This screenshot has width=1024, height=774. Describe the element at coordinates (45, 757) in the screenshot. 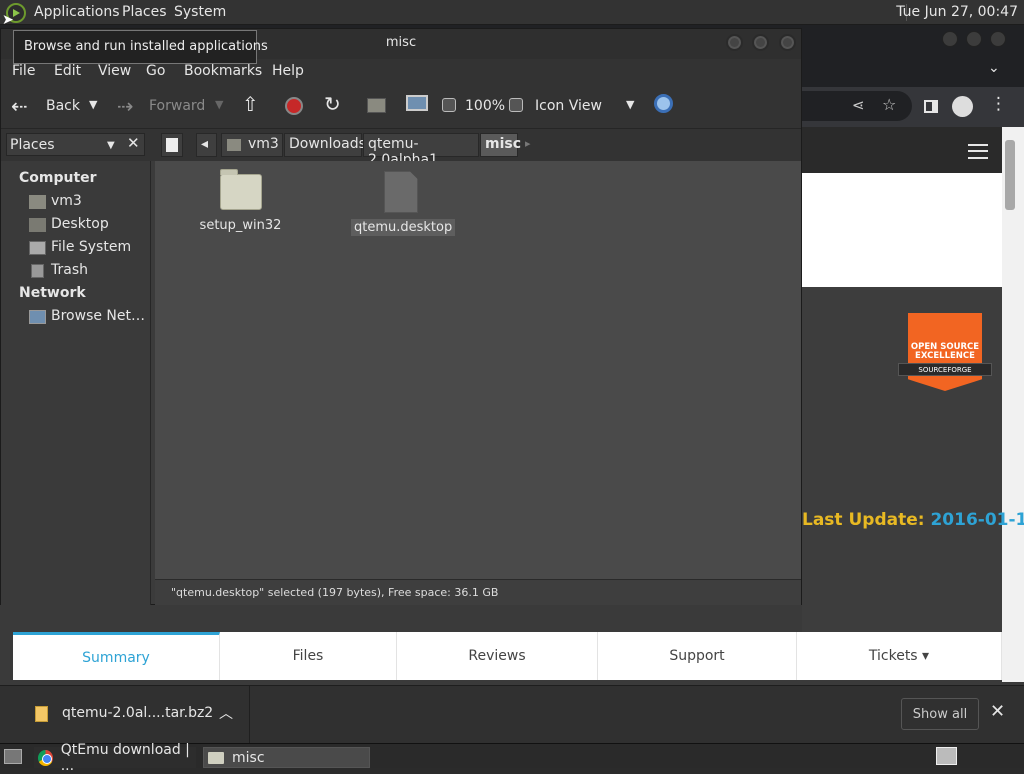

I see `chrome-icon` at that location.